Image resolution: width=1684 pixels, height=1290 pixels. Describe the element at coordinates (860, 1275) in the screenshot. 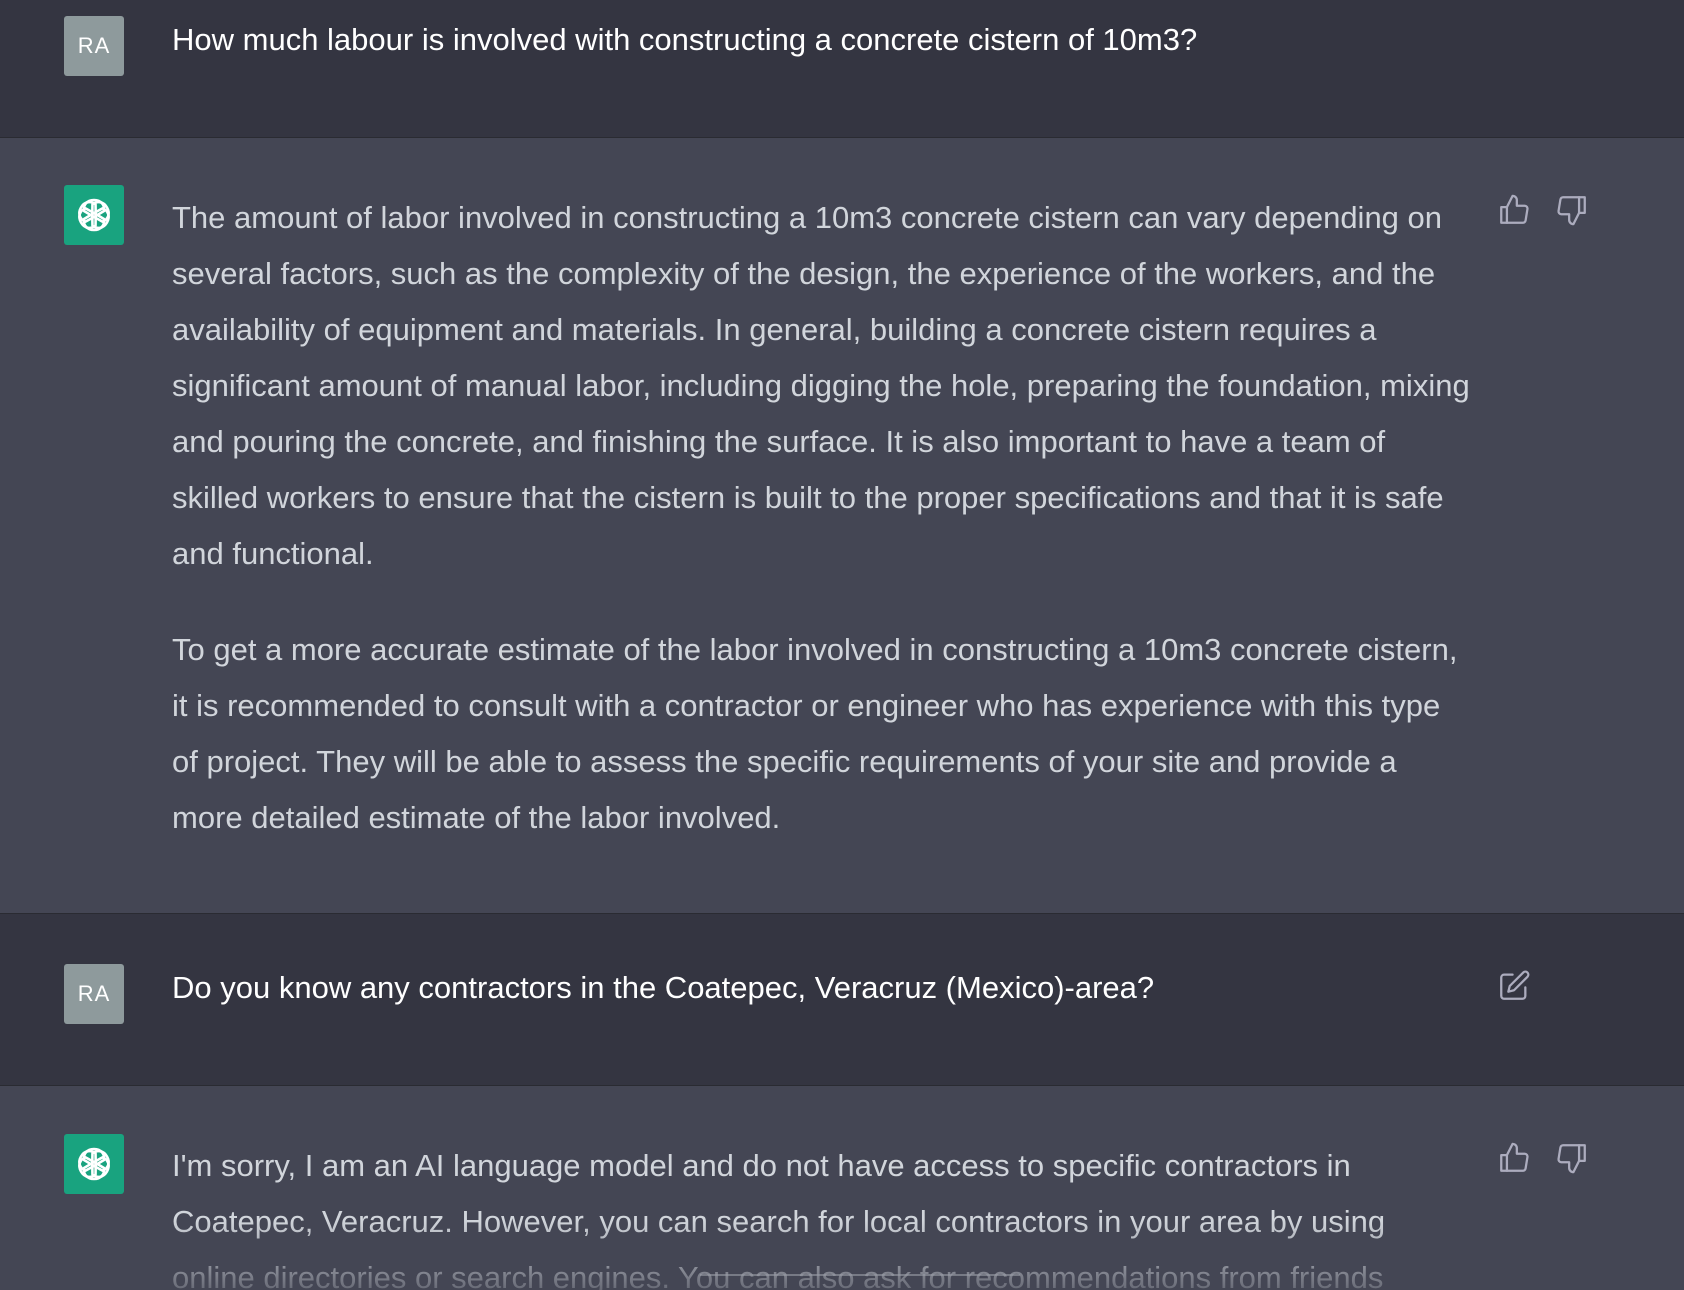

I see `scroll-indicator` at that location.